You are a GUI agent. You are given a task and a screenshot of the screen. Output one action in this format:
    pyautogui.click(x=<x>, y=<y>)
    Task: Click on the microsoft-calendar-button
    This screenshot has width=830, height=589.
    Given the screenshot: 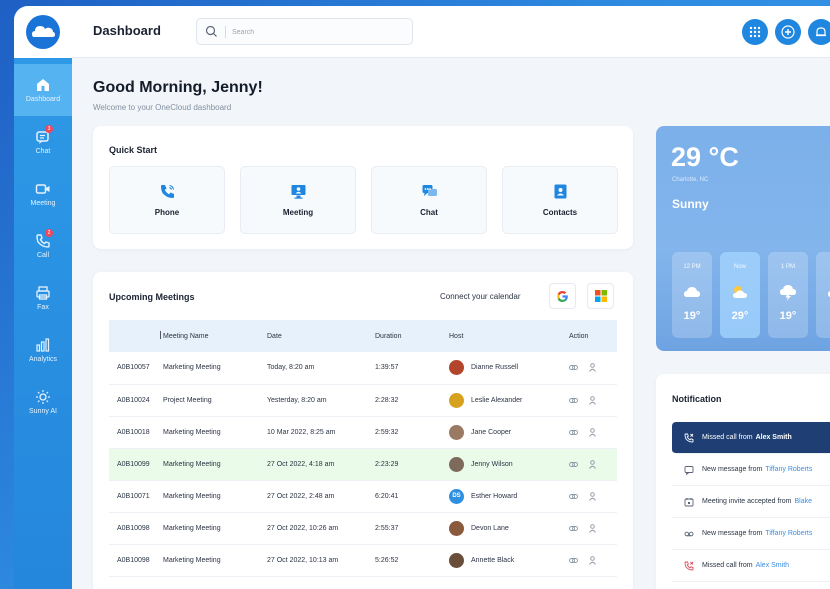 What is the action you would take?
    pyautogui.click(x=600, y=296)
    